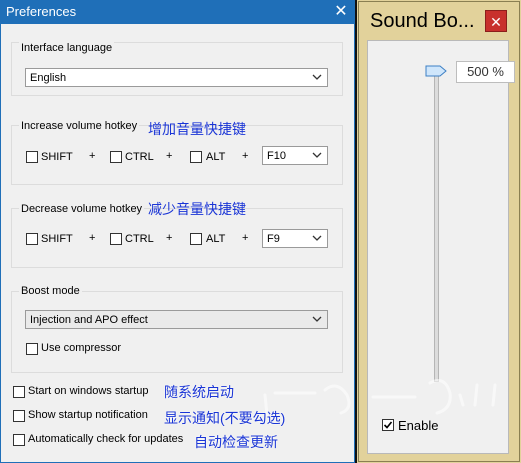 The image size is (521, 463). What do you see at coordinates (177, 332) in the screenshot?
I see `boost-mode-group` at bounding box center [177, 332].